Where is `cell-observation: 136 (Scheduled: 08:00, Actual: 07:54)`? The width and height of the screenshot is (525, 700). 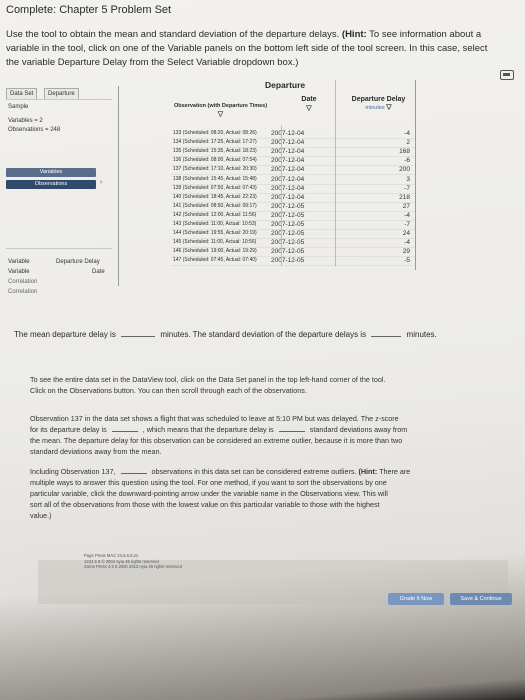
cell-observation: 136 (Scheduled: 08:00, Actual: 07:54) is located at coordinates (215, 160).